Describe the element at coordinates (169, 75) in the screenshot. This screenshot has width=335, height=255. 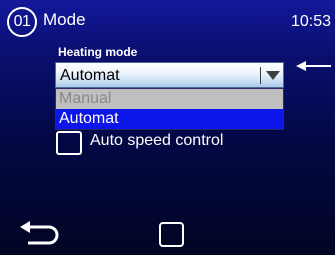
I see `heating-mode-select: Automat` at that location.